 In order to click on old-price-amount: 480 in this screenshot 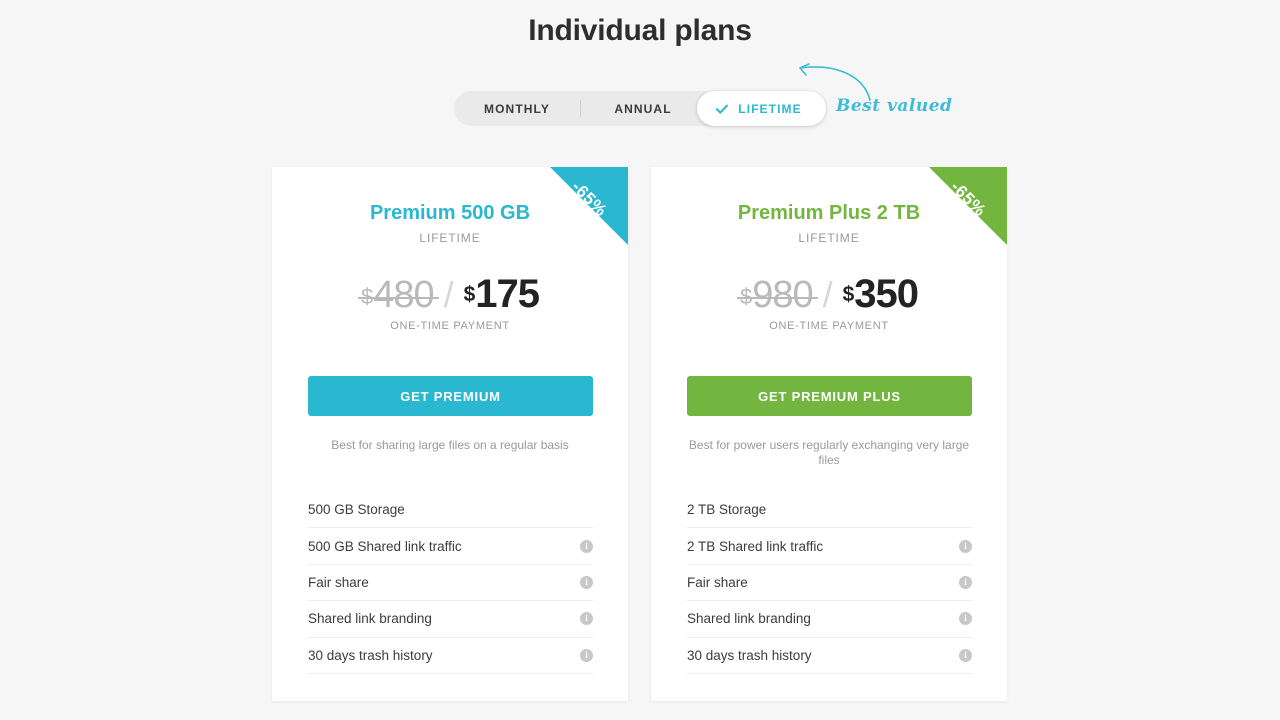, I will do `click(403, 295)`.